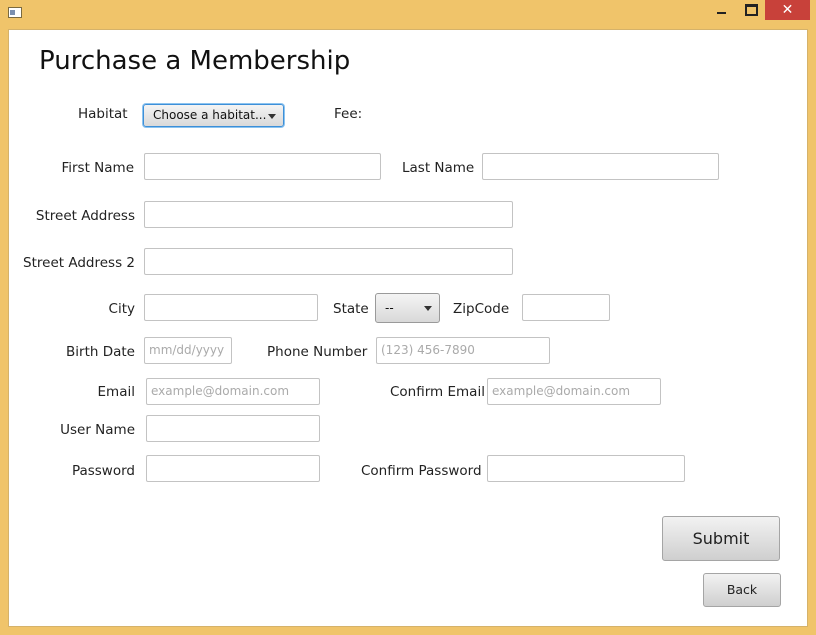 The image size is (816, 635). What do you see at coordinates (103, 114) in the screenshot?
I see `habitat-label: Habitat` at bounding box center [103, 114].